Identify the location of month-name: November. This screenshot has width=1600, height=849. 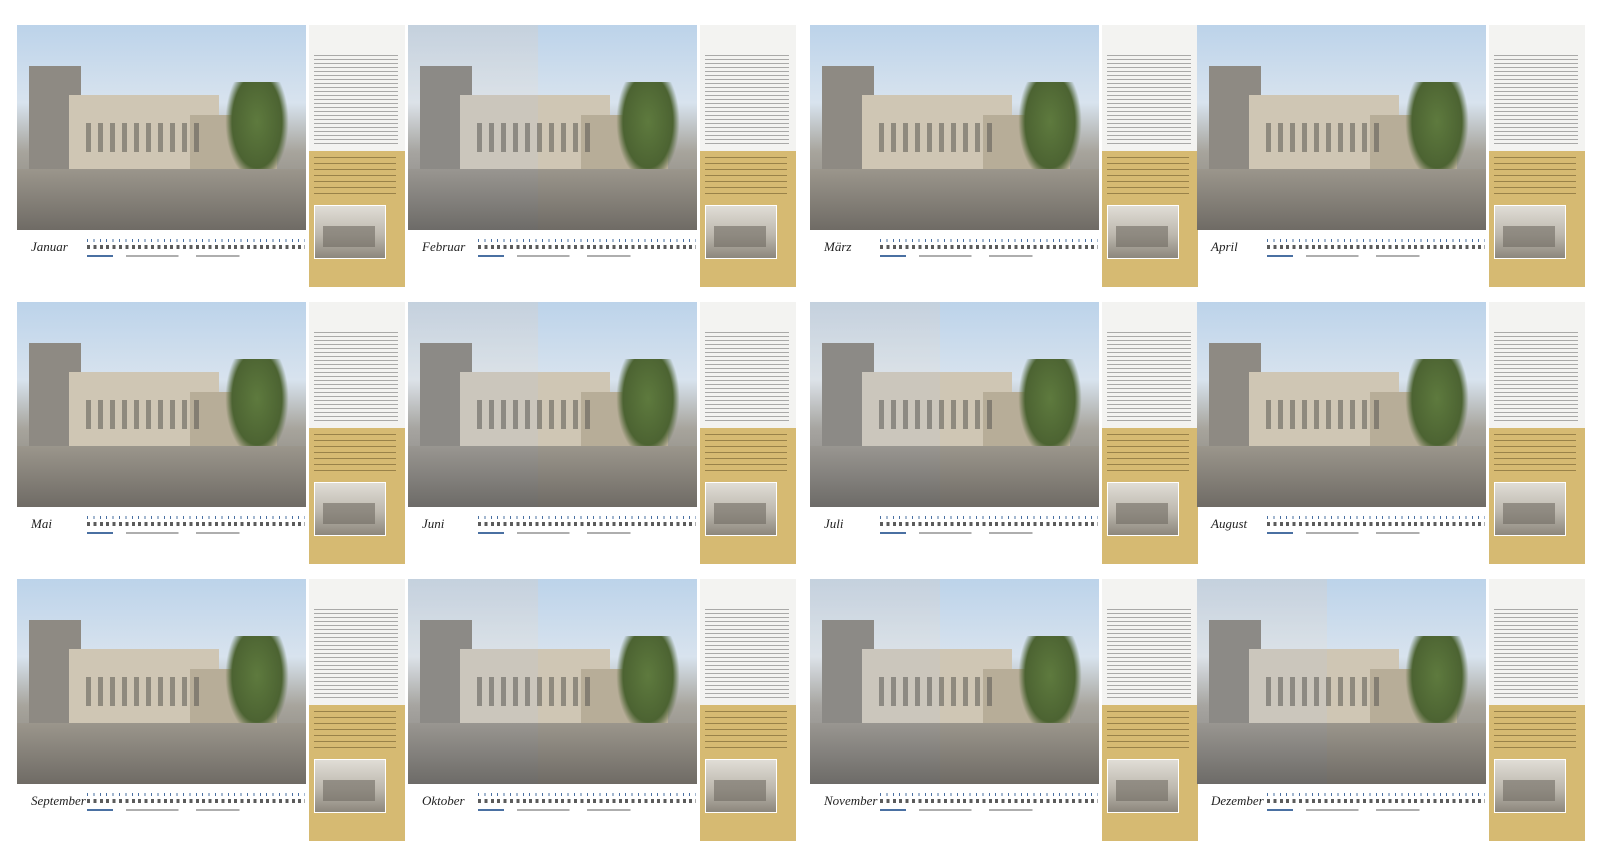
(851, 800).